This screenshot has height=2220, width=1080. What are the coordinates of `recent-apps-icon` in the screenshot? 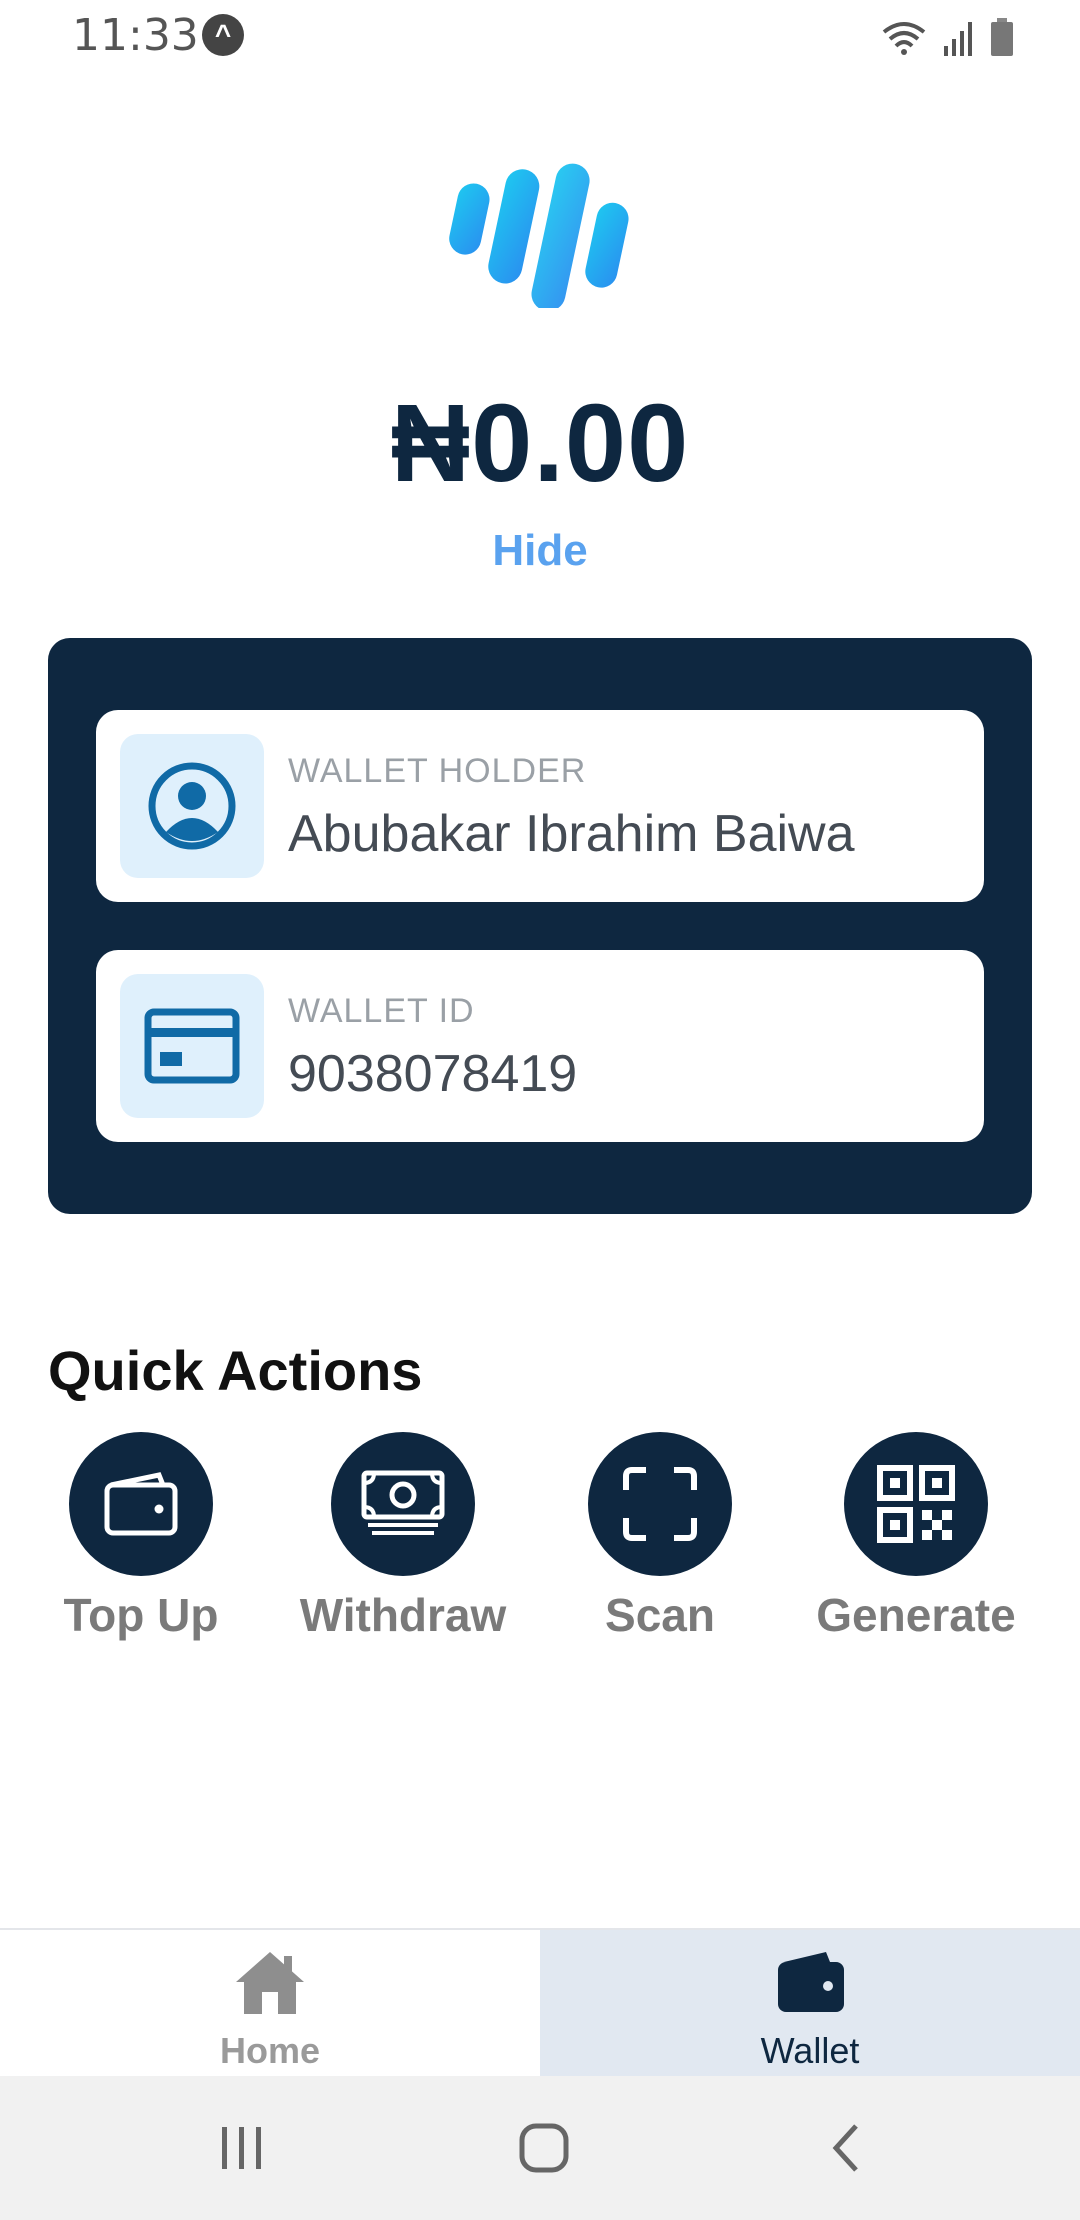 It's located at (241, 2148).